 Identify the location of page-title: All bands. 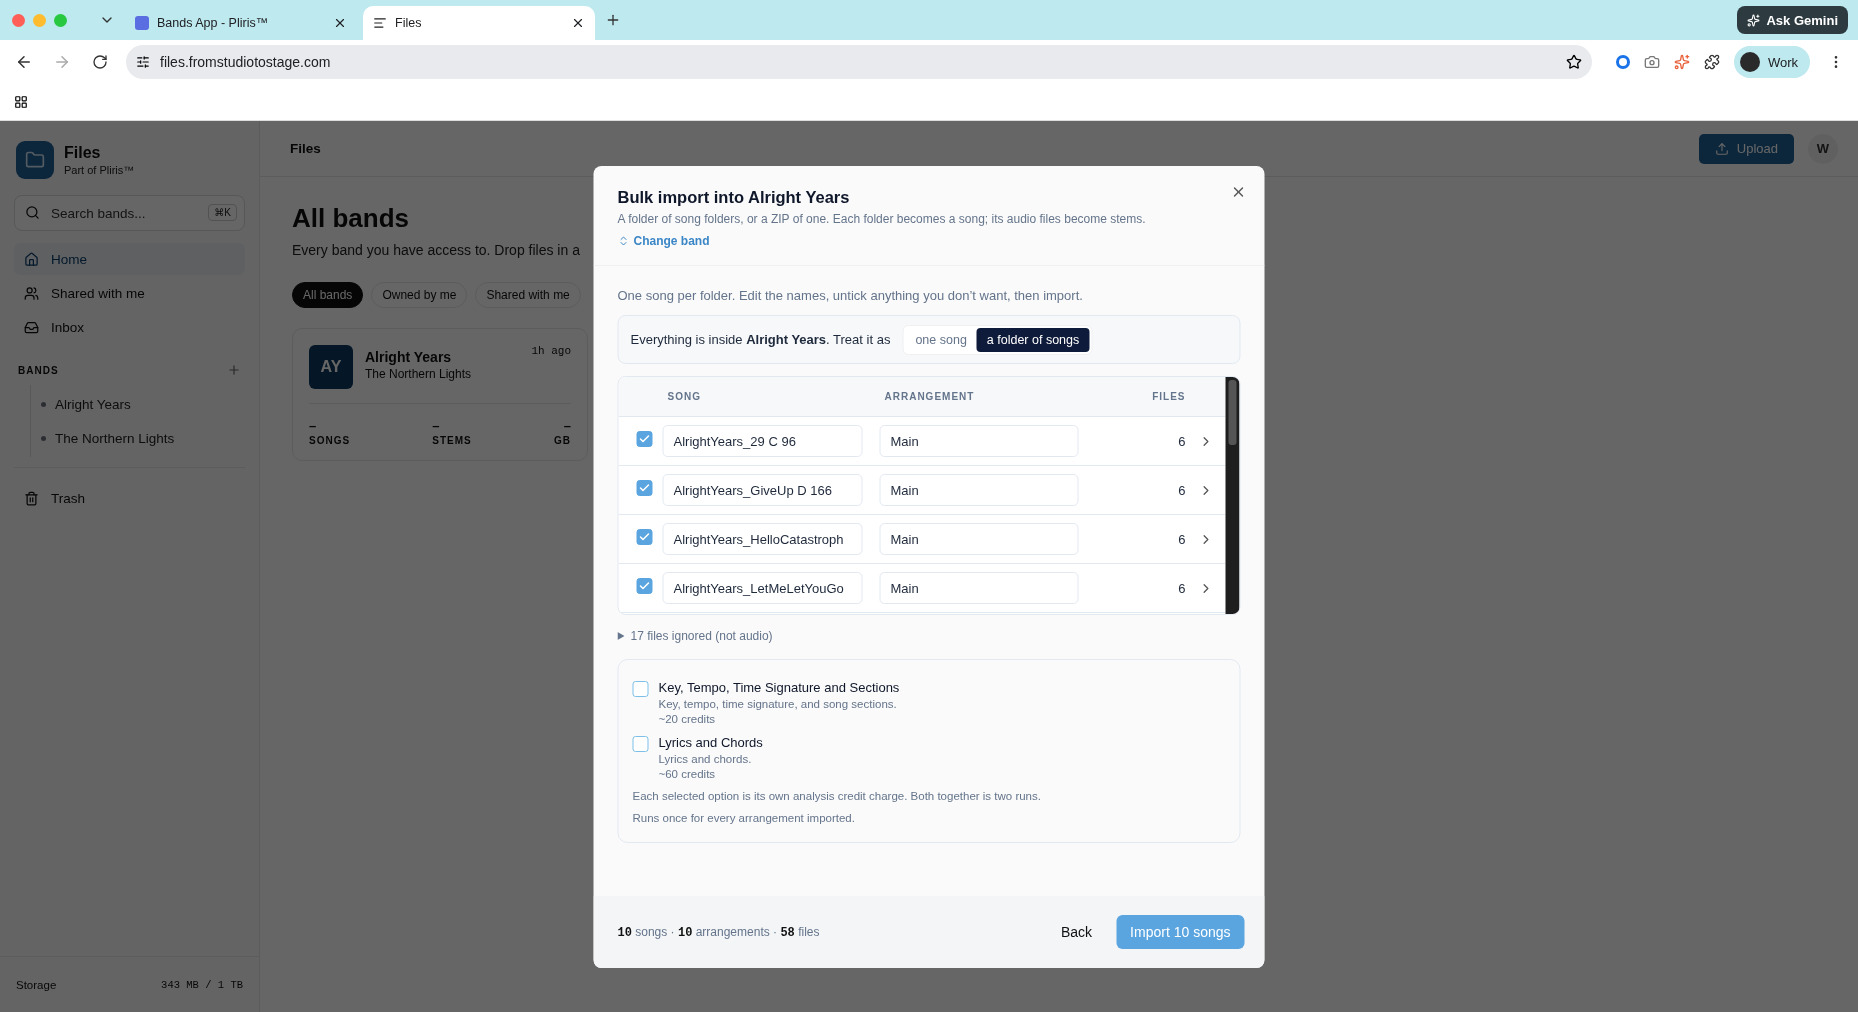
(350, 218).